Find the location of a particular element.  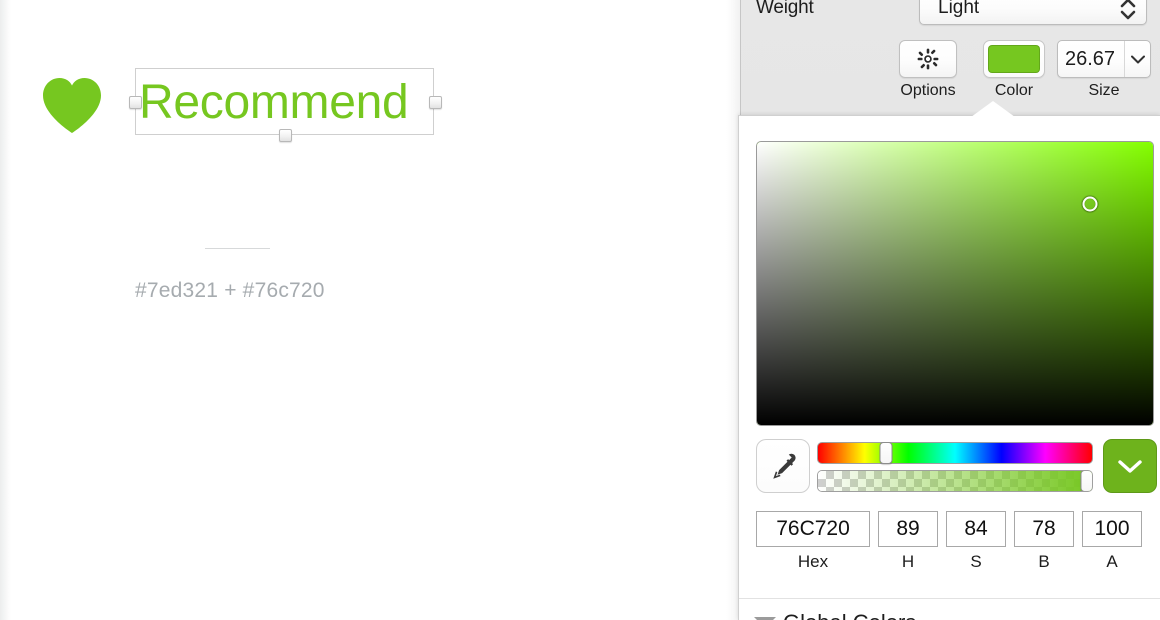

tool-row: Options Color 26.67 Size is located at coordinates (950, 76).